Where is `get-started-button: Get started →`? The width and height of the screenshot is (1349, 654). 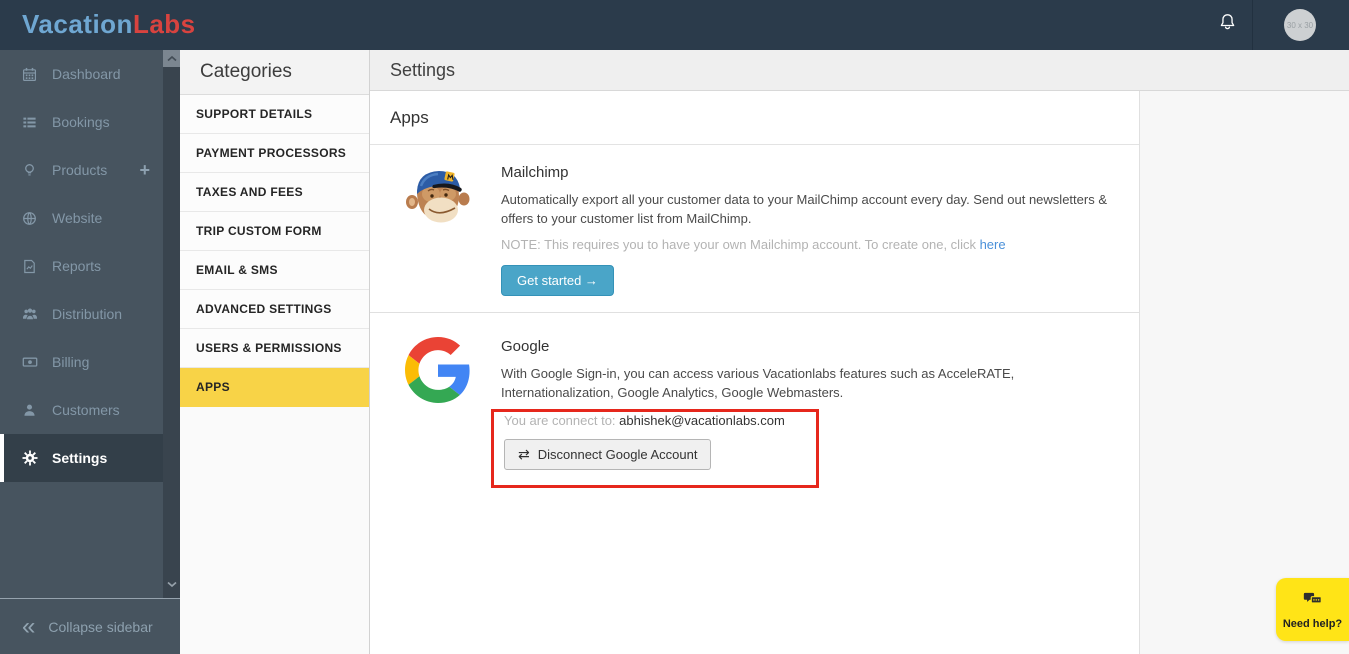 get-started-button: Get started → is located at coordinates (557, 280).